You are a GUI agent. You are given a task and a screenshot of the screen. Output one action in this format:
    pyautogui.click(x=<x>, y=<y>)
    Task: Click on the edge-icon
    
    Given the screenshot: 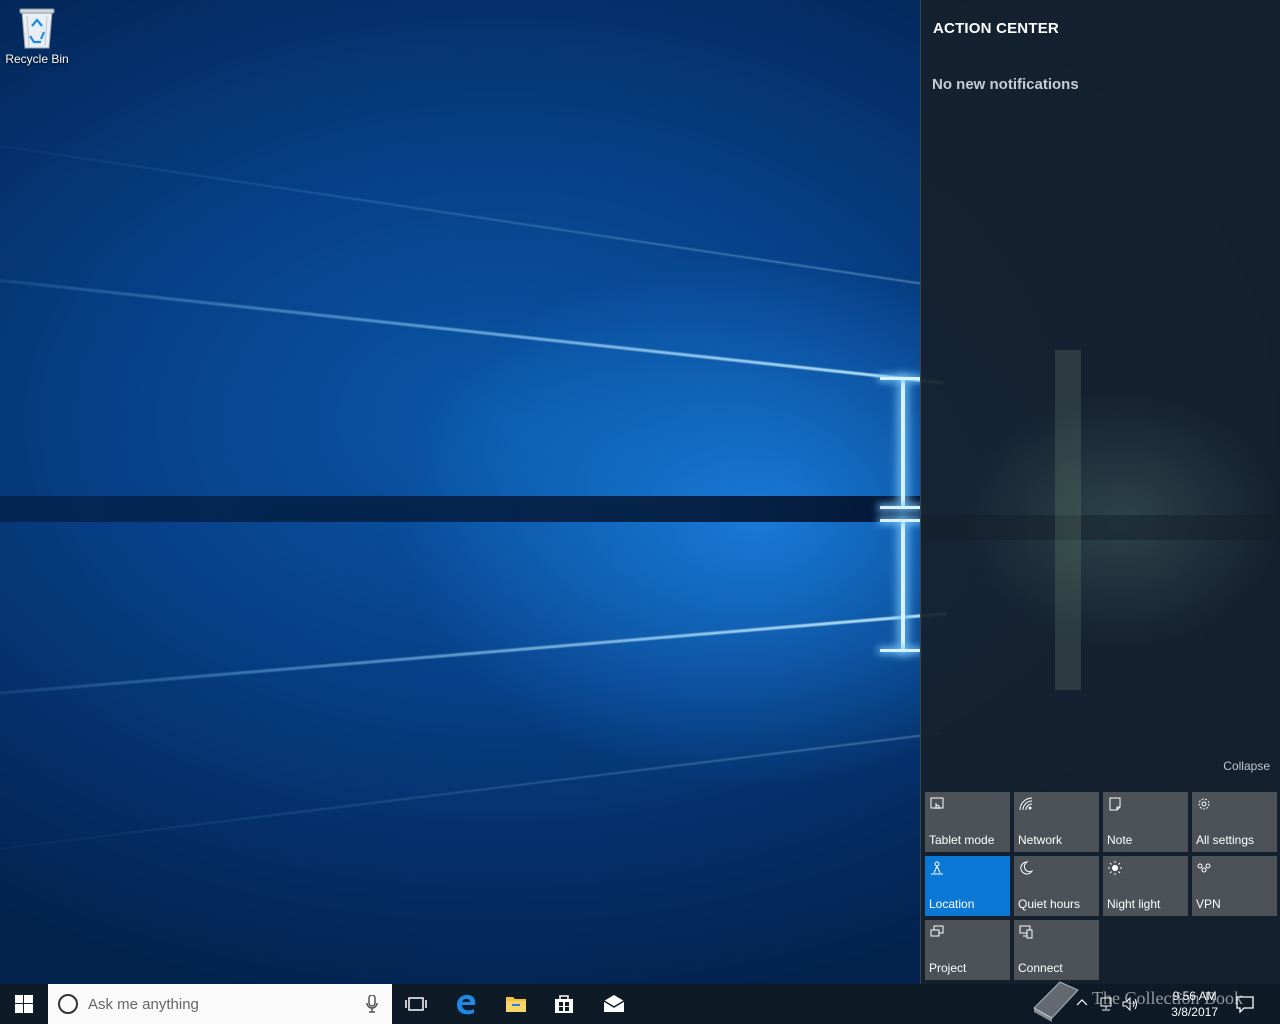 What is the action you would take?
    pyautogui.click(x=466, y=1004)
    